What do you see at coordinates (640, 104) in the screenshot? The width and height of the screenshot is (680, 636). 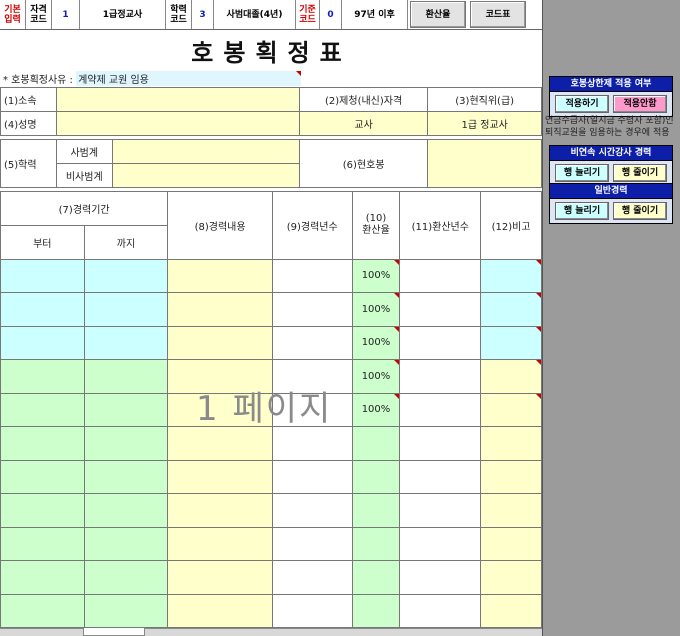 I see `not-apply-button: 적용안함` at bounding box center [640, 104].